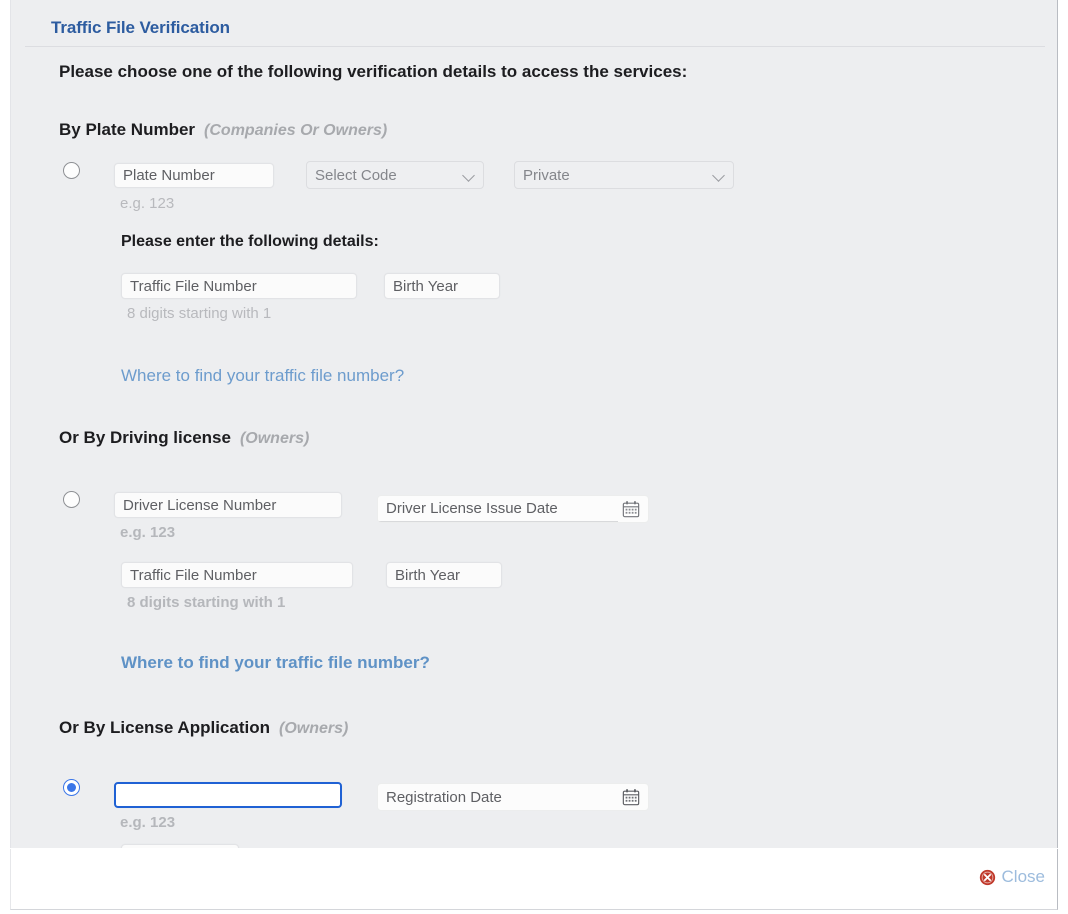 The image size is (1068, 914). Describe the element at coordinates (534, 879) in the screenshot. I see `dialog-footer: Close` at that location.